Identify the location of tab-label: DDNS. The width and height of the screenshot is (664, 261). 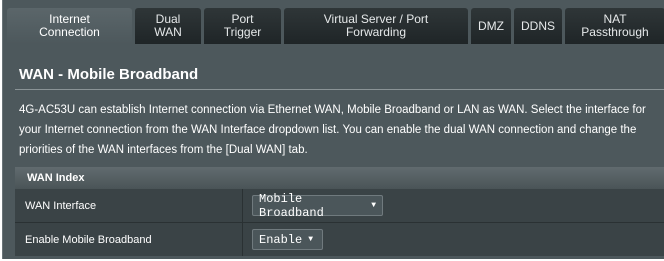
(537, 25).